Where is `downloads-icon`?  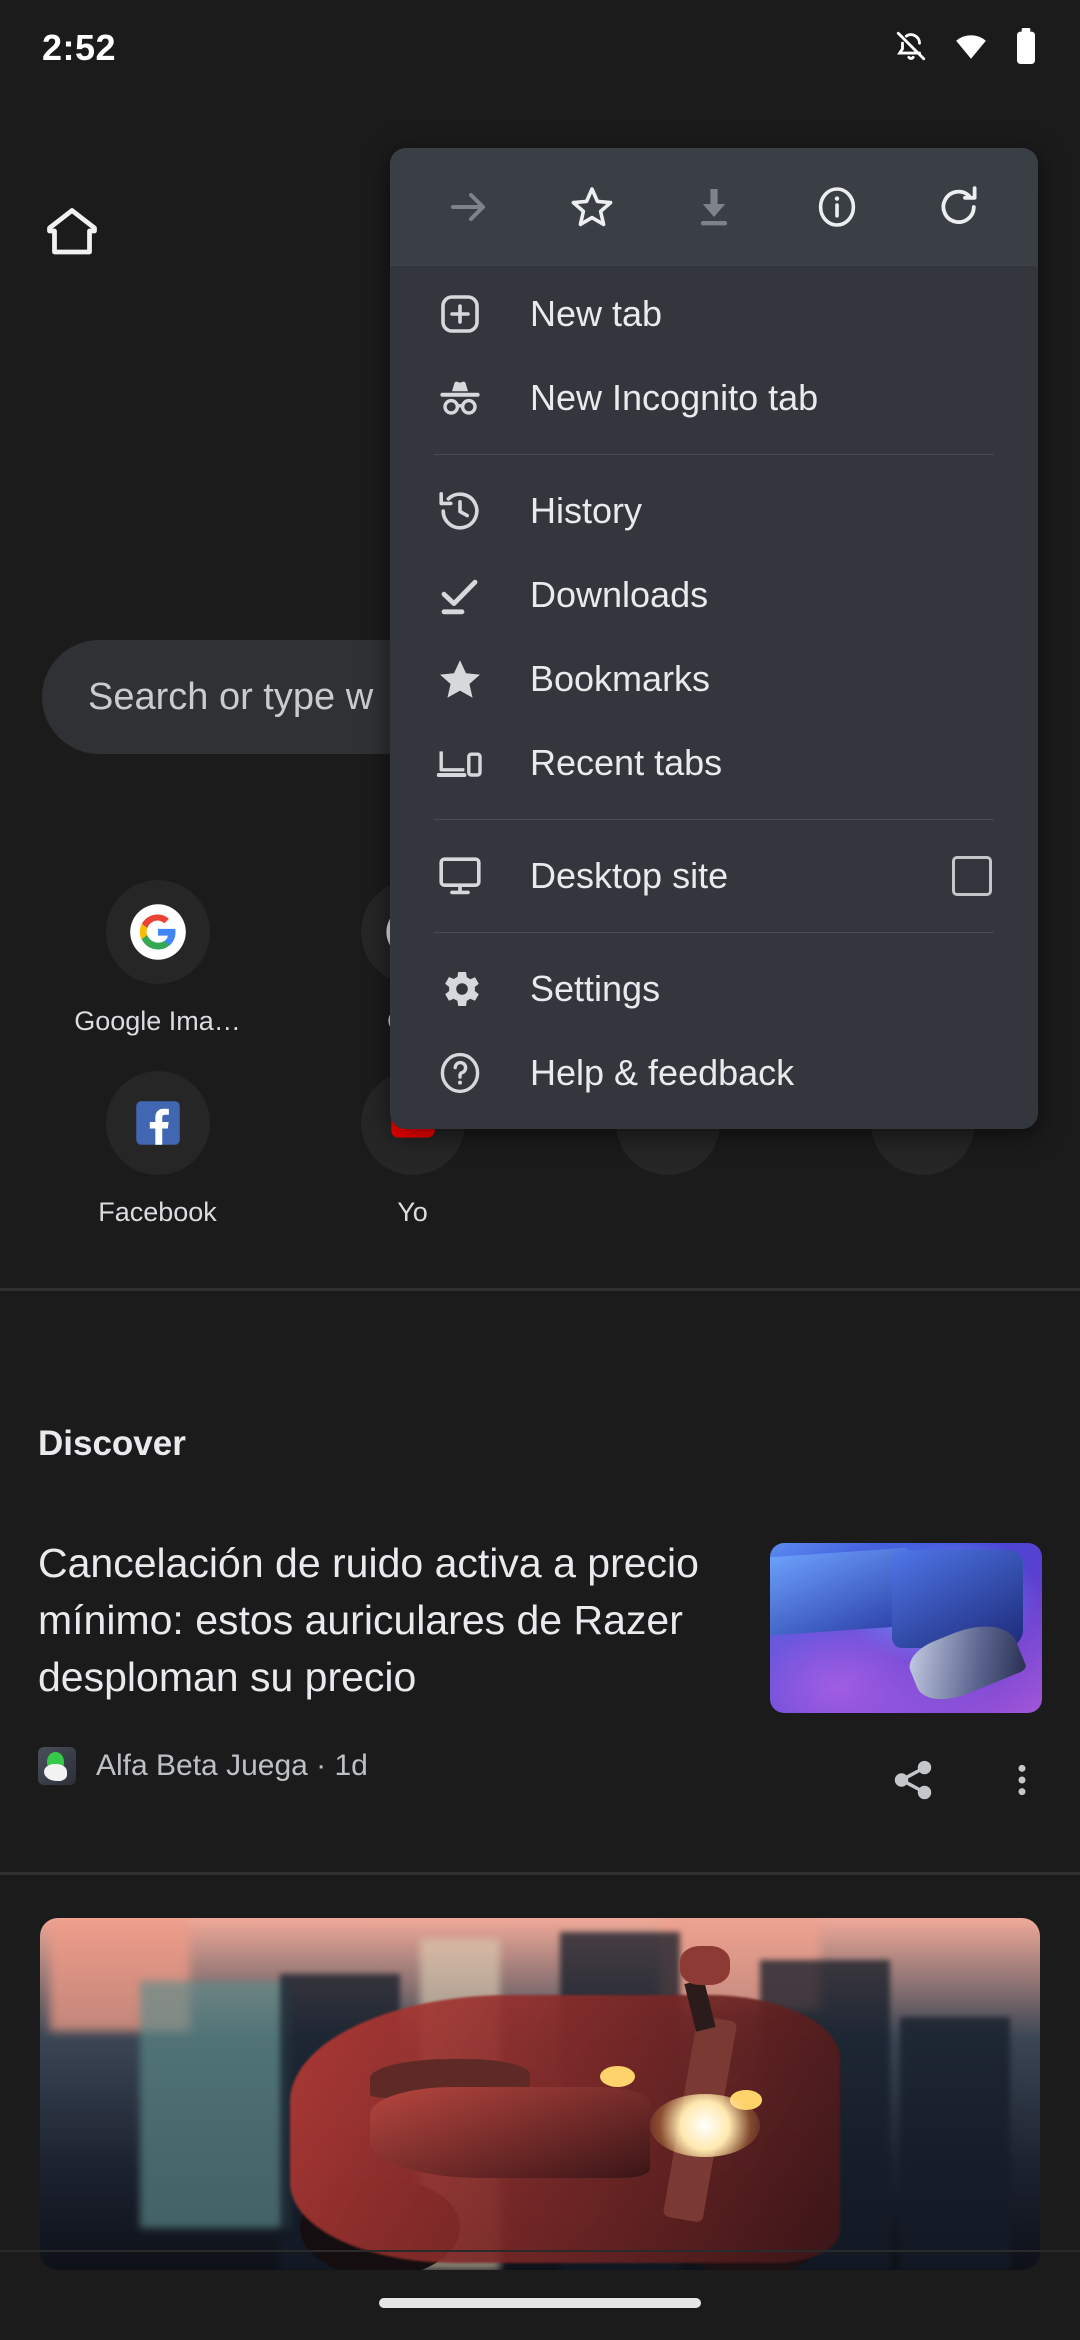 downloads-icon is located at coordinates (460, 595).